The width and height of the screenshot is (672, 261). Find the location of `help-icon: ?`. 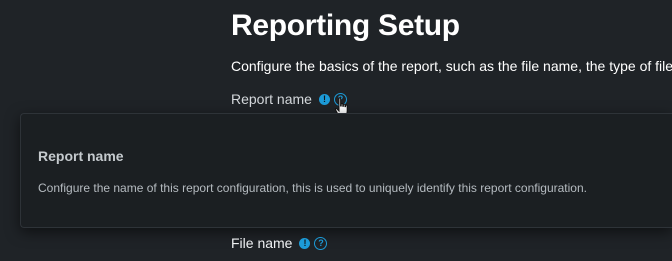

help-icon: ? is located at coordinates (321, 243).